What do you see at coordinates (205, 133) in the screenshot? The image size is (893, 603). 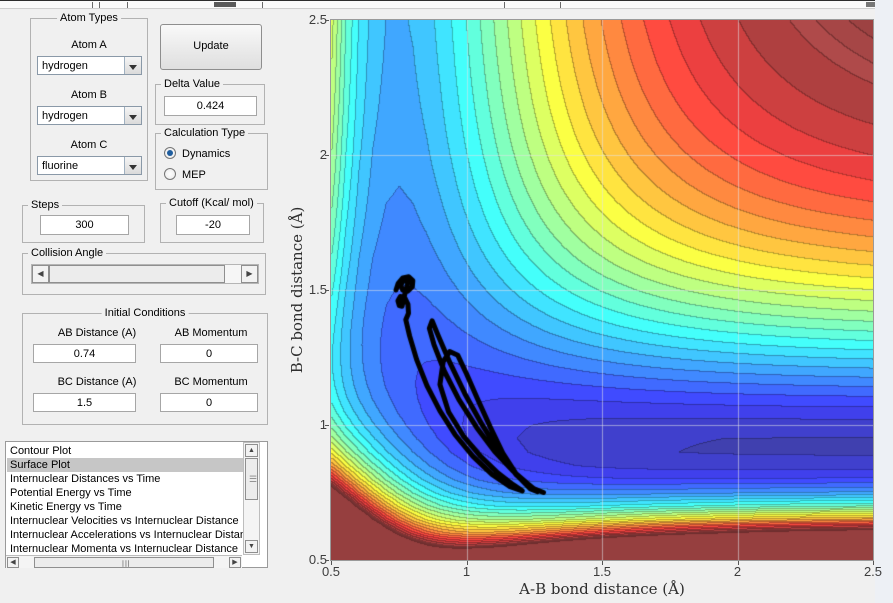 I see `calculation-type-title: Calculation Type` at bounding box center [205, 133].